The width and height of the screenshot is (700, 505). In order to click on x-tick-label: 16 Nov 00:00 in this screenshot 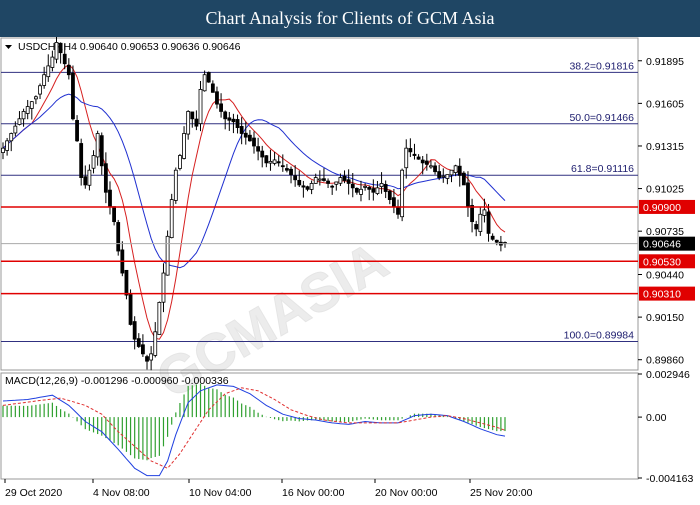, I will do `click(313, 493)`.